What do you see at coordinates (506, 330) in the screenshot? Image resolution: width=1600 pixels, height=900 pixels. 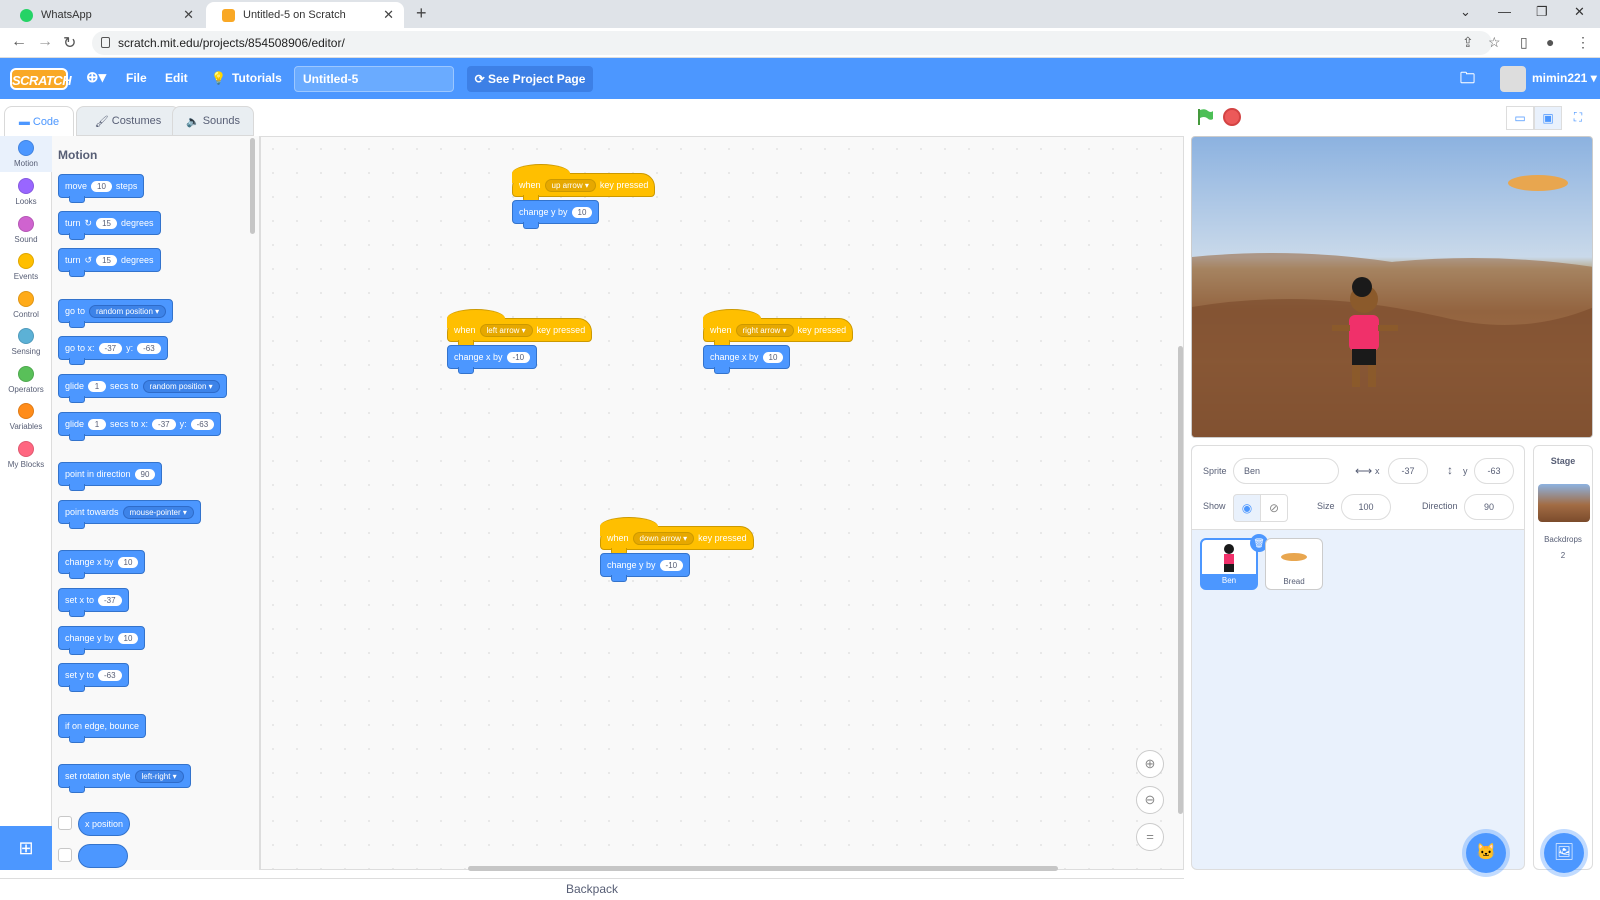 I see `key-dropdown: left arrow ▾` at bounding box center [506, 330].